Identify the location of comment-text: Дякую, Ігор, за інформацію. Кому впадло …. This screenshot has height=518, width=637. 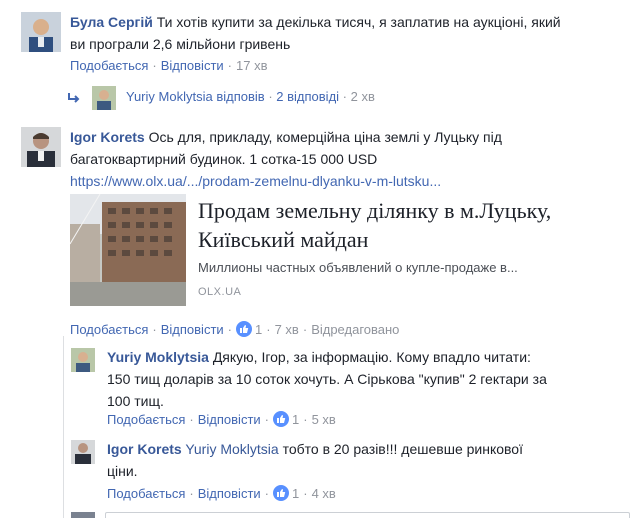
(371, 357).